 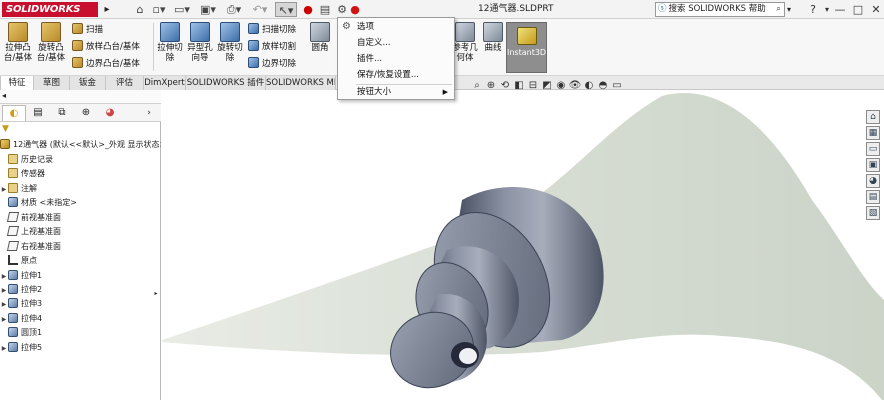 What do you see at coordinates (106, 47) in the screenshot?
I see `loft-button: 放样凸台/基体` at bounding box center [106, 47].